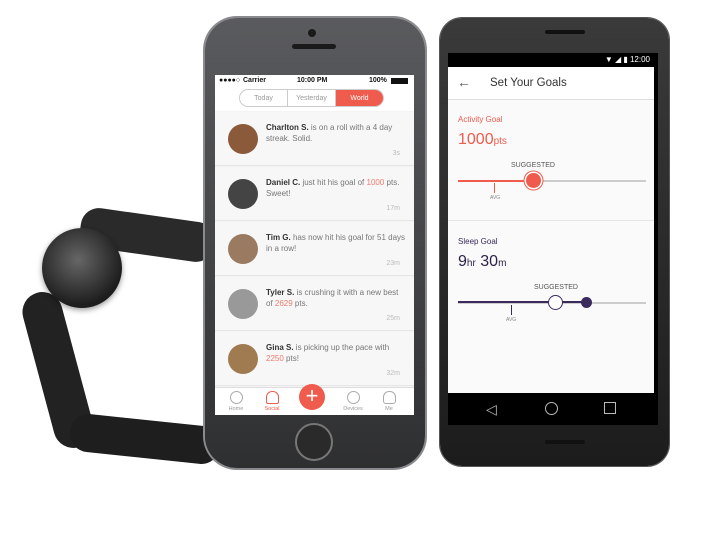 The height and width of the screenshot is (540, 711). I want to click on timestamp: 23m, so click(393, 263).